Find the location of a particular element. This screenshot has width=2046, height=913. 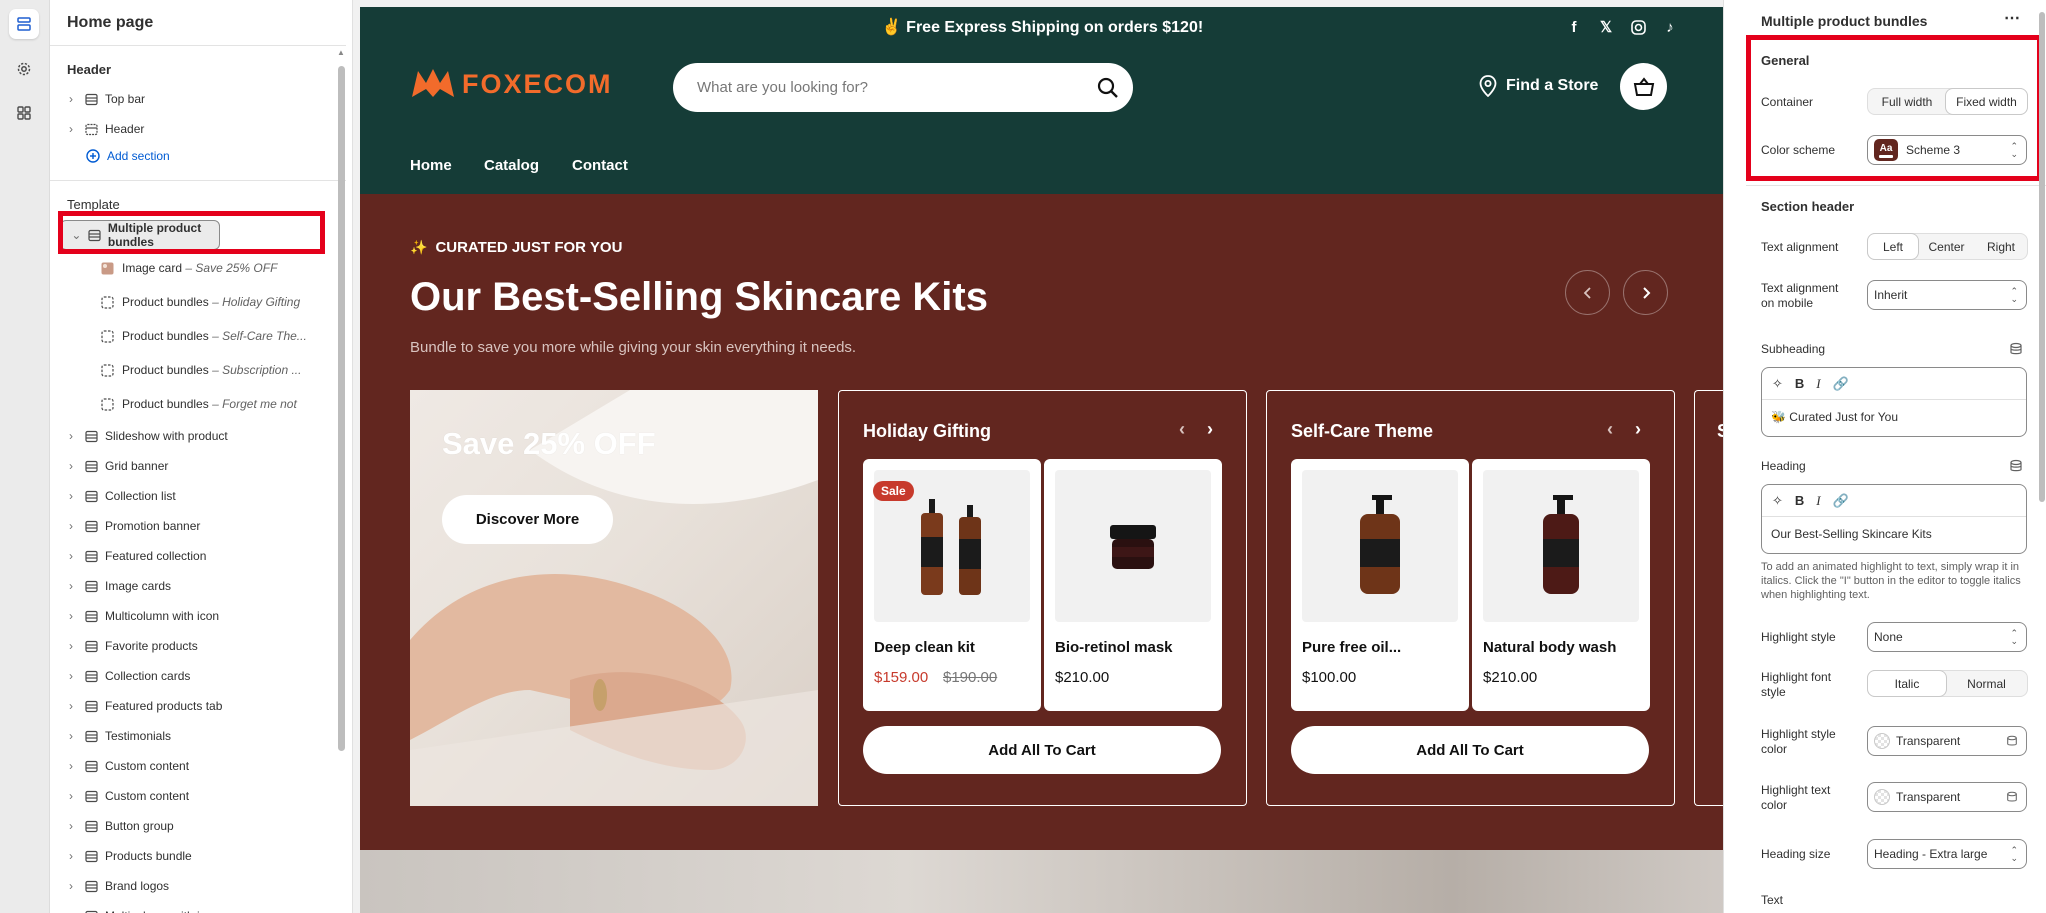

sidebar-item-featured-collection: › Featured collection is located at coordinates (196, 556).